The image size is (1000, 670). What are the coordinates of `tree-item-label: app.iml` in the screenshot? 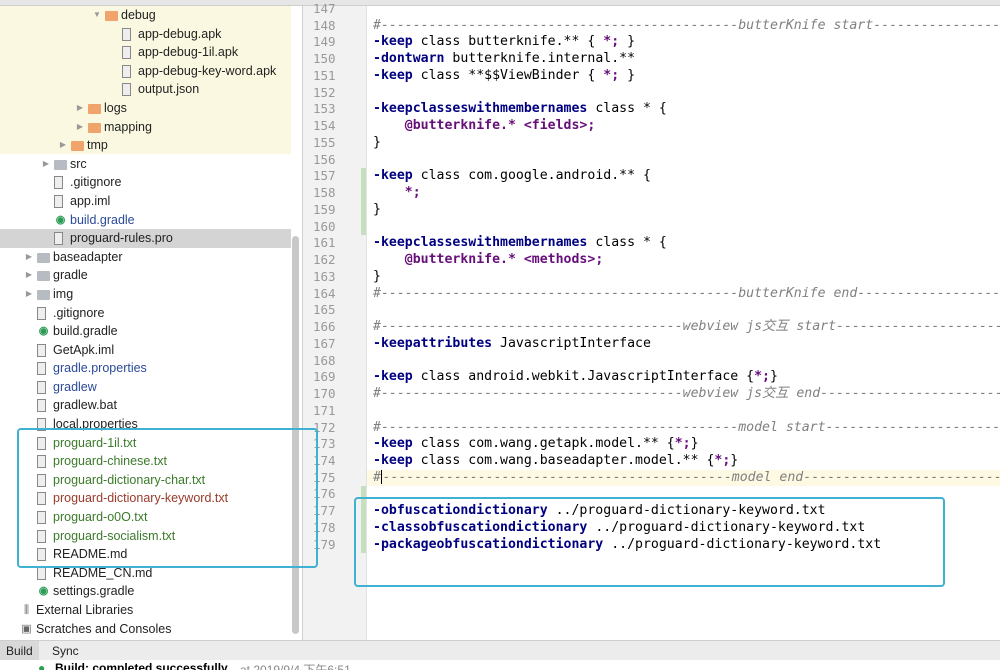 It's located at (90, 200).